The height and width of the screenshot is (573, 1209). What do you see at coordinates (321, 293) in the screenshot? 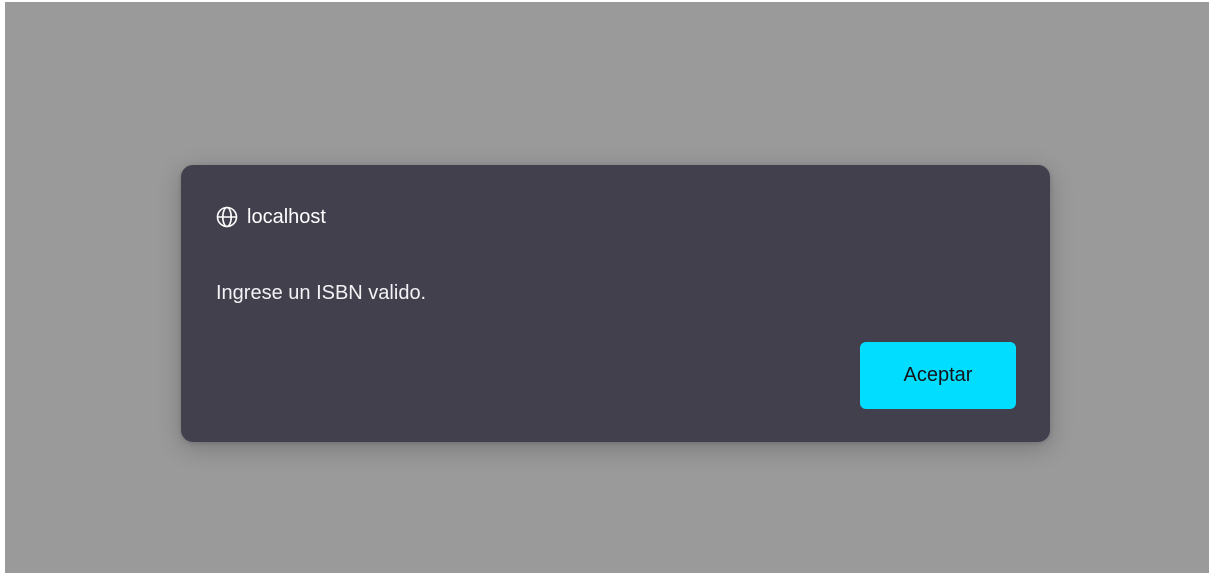
I see `dialog-message: Ingrese un ISBN valido.` at bounding box center [321, 293].